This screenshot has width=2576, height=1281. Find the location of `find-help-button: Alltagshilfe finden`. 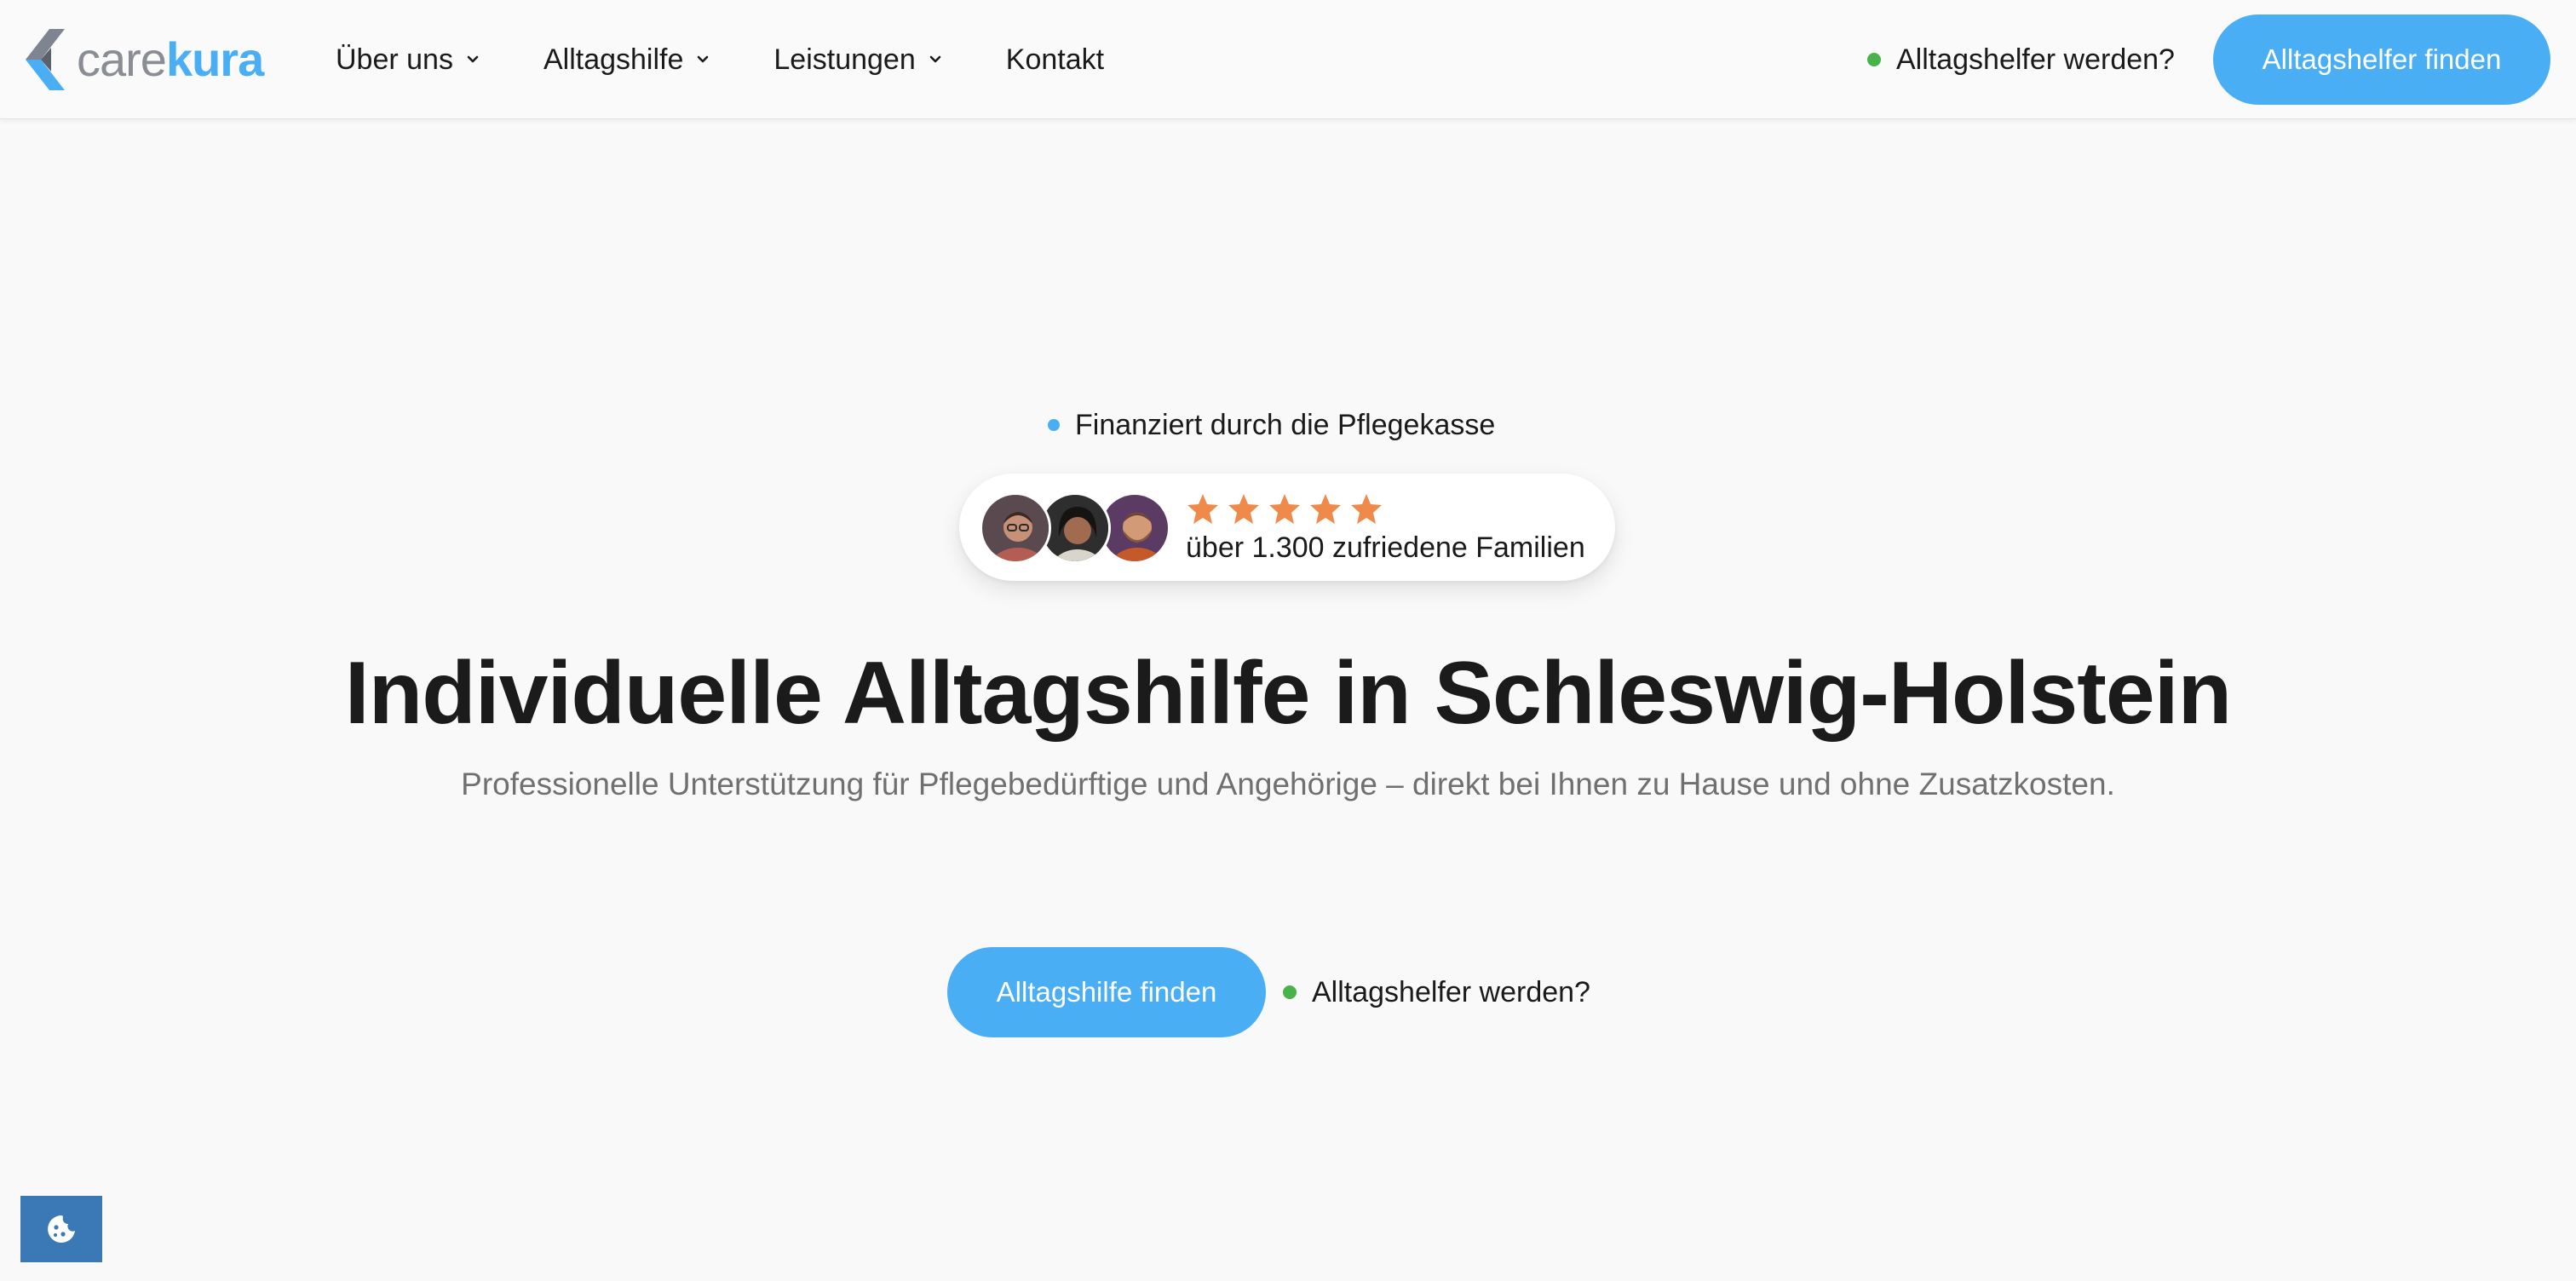

find-help-button: Alltagshilfe finden is located at coordinates (1106, 992).